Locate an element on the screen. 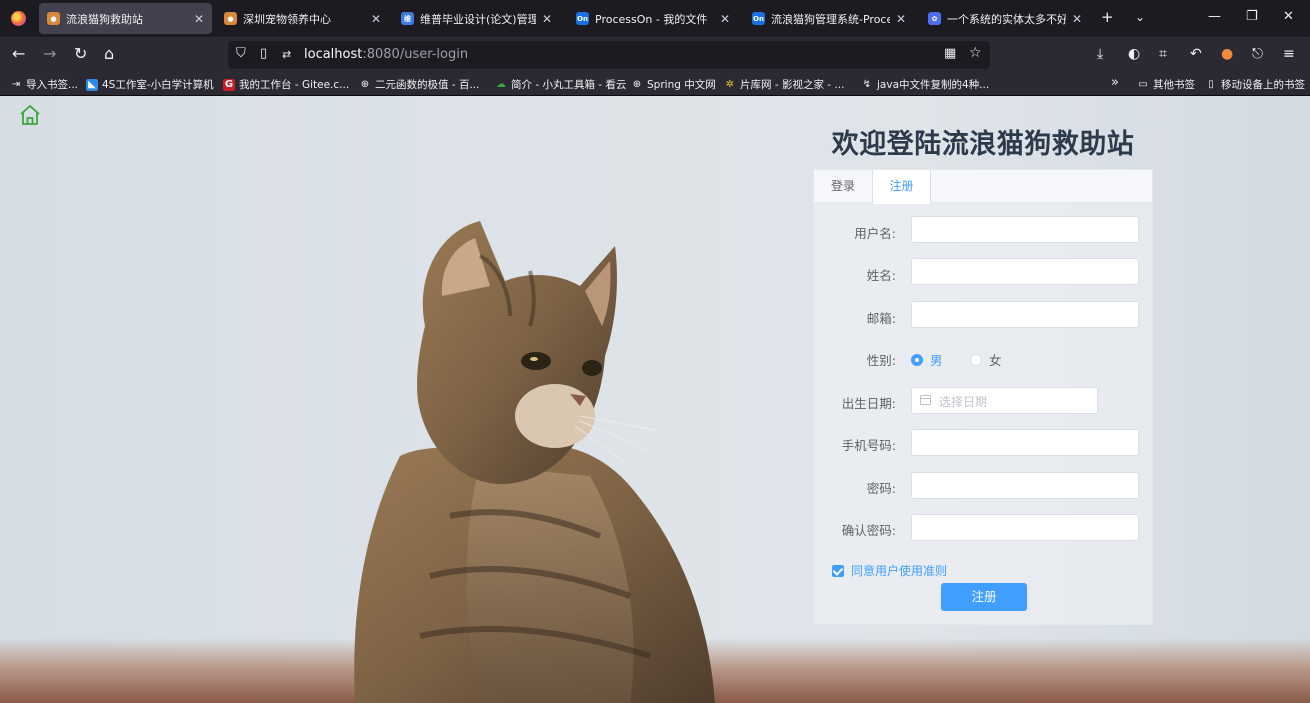  gender-label: 性别: is located at coordinates (881, 360).